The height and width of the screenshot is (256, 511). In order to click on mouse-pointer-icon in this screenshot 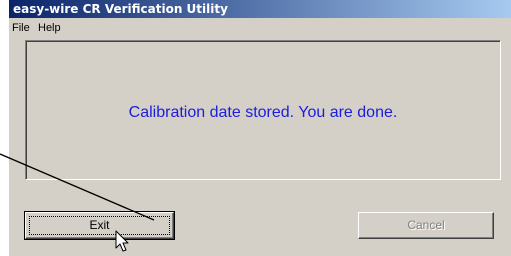, I will do `click(122, 241)`.